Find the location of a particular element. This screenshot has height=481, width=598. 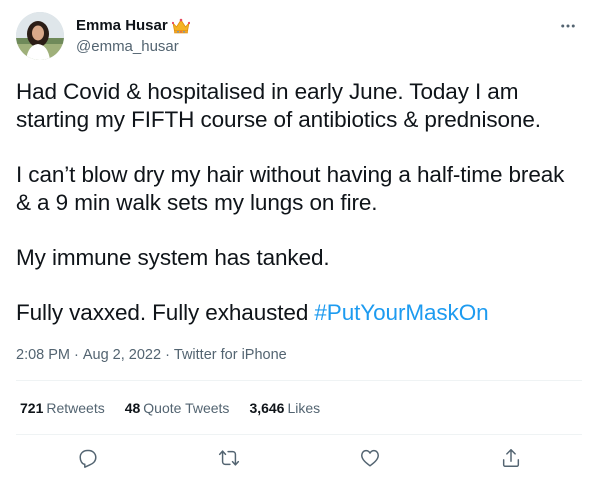

author-block: Emma Husar @emma_husar is located at coordinates (133, 36).